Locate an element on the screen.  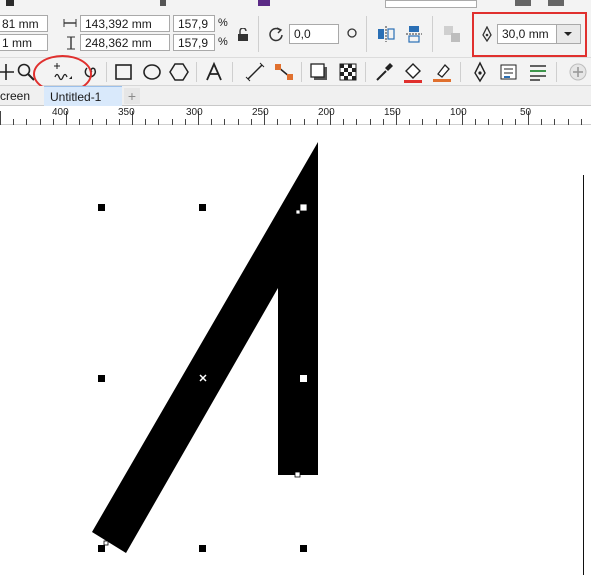
object-properties-tool is located at coordinates (509, 72).